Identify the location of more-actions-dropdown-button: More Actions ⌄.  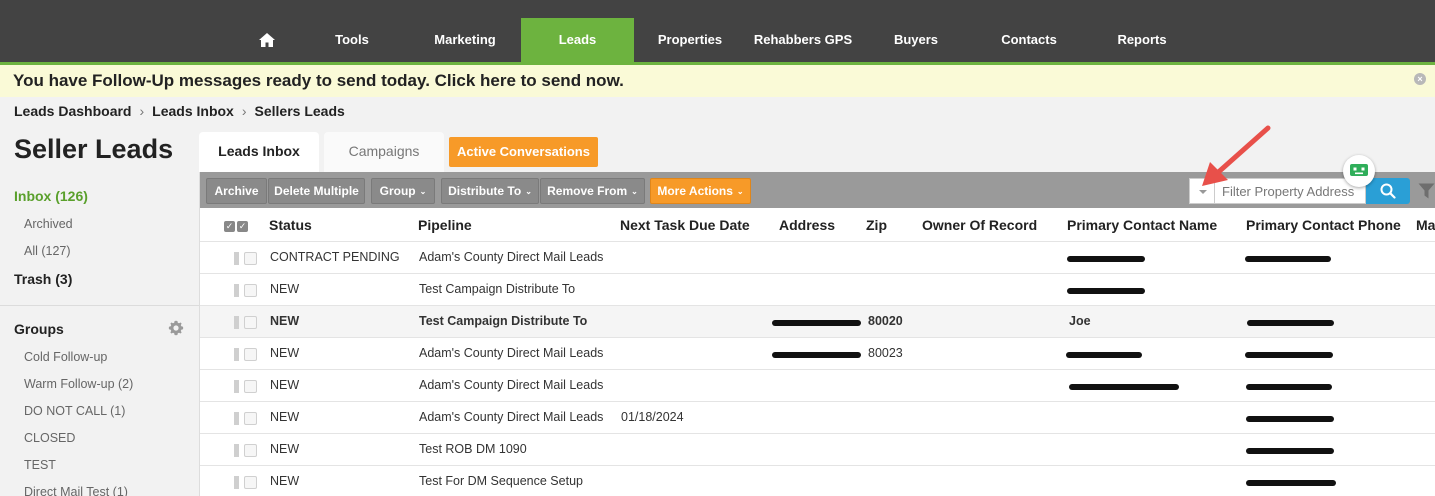
(700, 191).